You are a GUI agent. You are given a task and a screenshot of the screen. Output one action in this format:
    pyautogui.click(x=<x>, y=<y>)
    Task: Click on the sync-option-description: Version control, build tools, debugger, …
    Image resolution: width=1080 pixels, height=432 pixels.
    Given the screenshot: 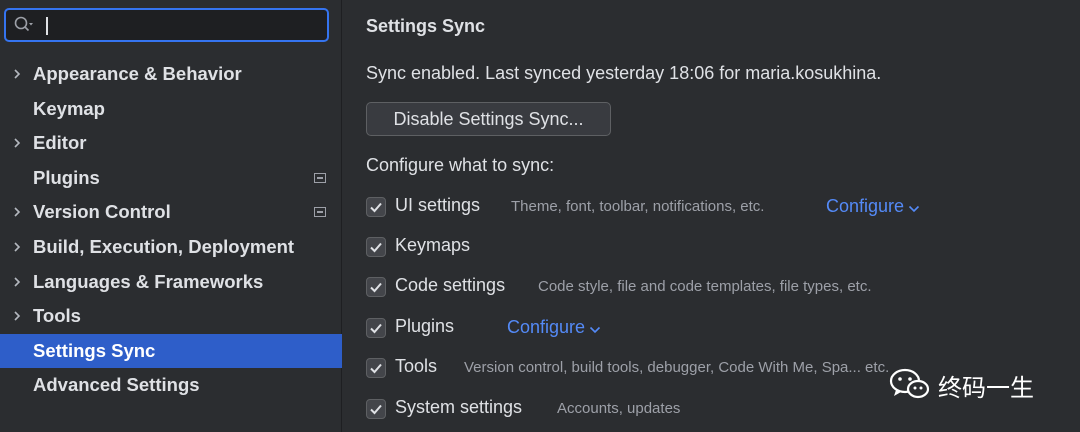 What is the action you would take?
    pyautogui.click(x=677, y=367)
    